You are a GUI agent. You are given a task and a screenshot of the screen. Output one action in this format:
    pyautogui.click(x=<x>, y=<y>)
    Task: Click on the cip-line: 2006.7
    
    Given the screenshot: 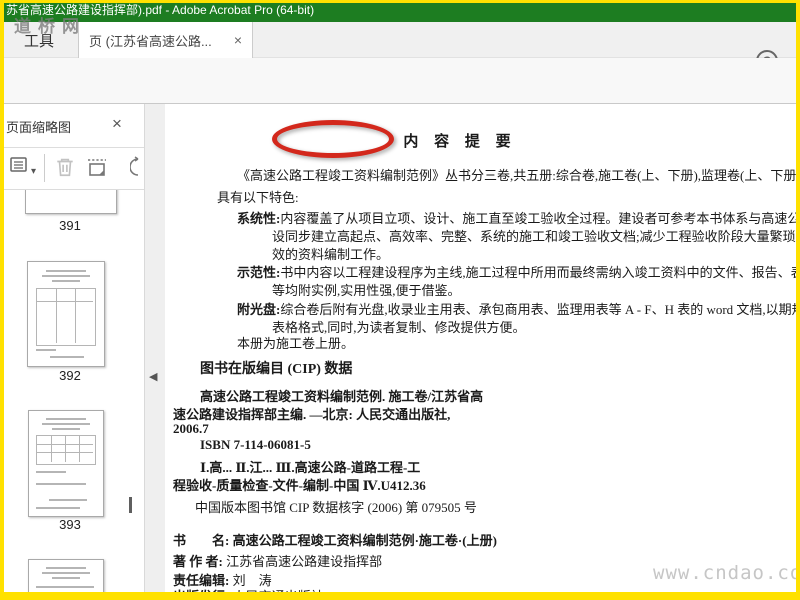 What is the action you would take?
    pyautogui.click(x=191, y=428)
    